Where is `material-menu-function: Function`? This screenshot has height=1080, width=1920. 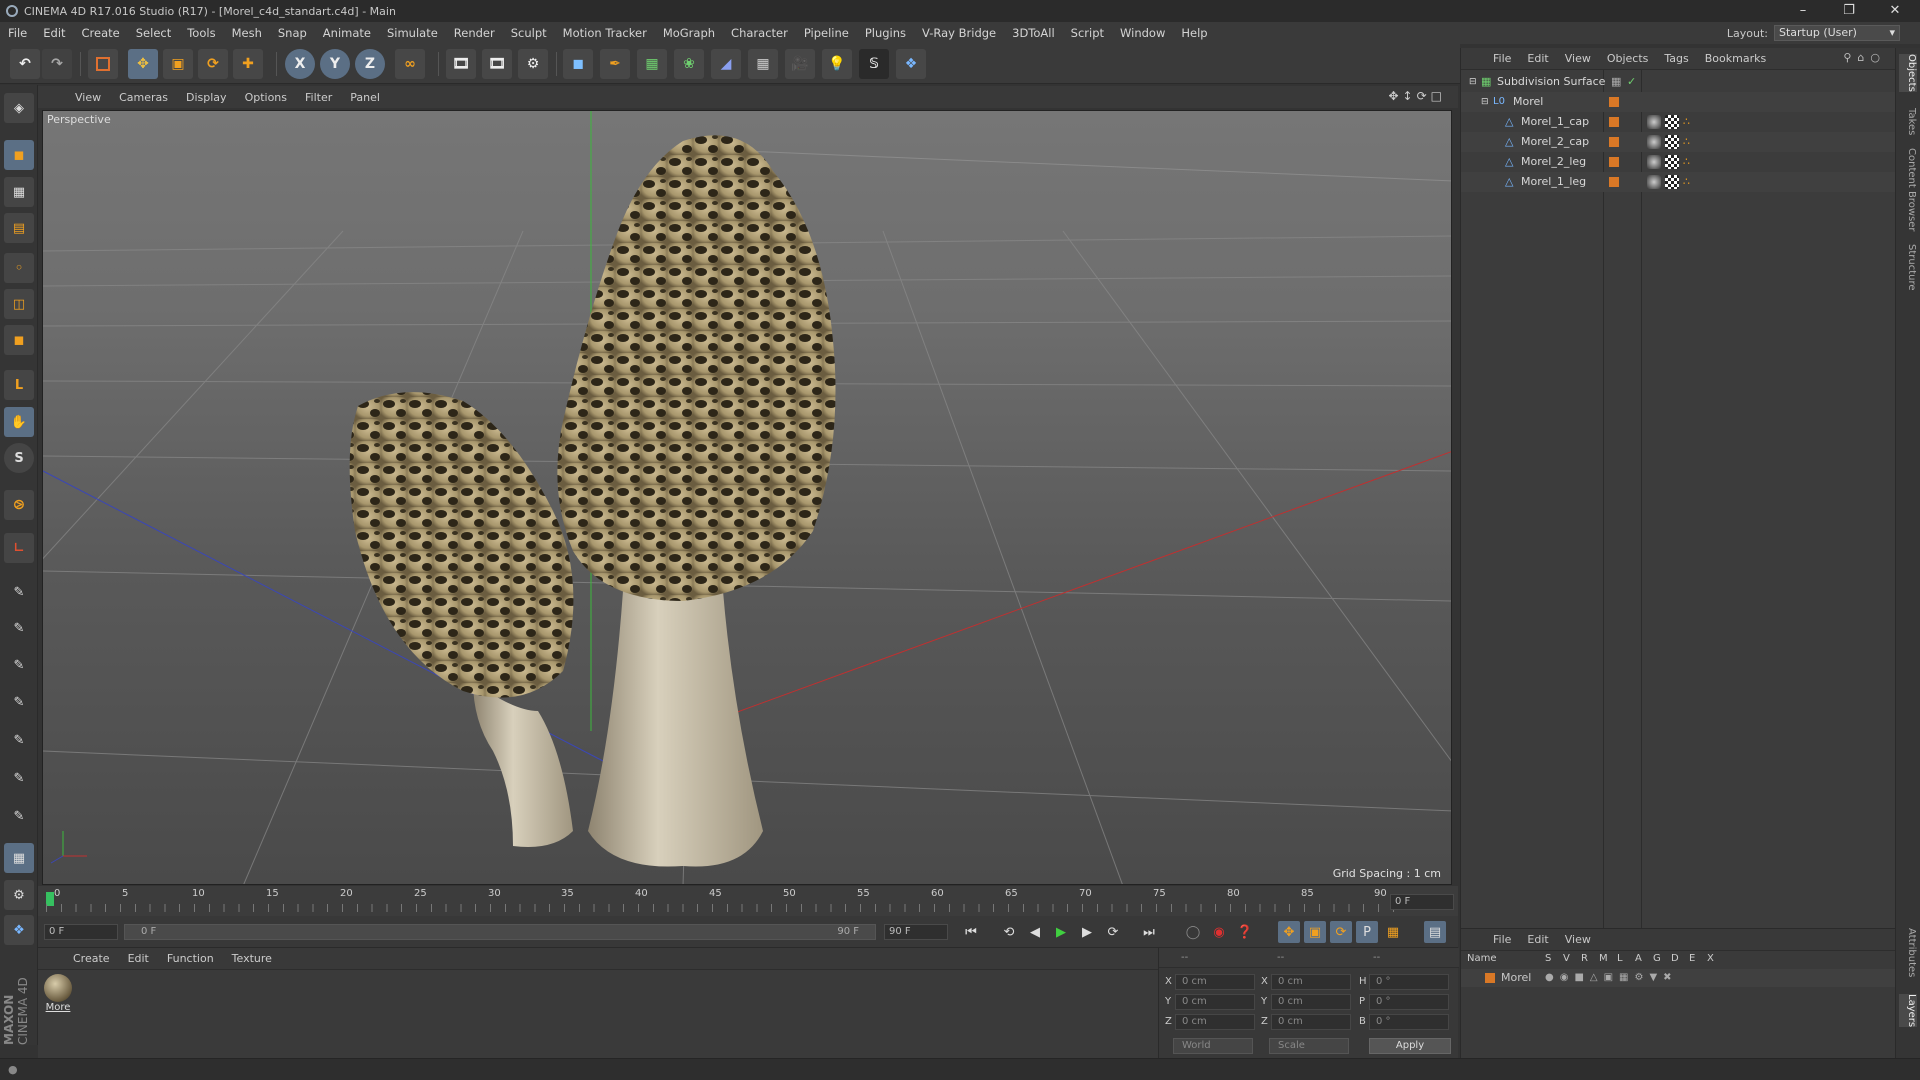 material-menu-function: Function is located at coordinates (190, 958).